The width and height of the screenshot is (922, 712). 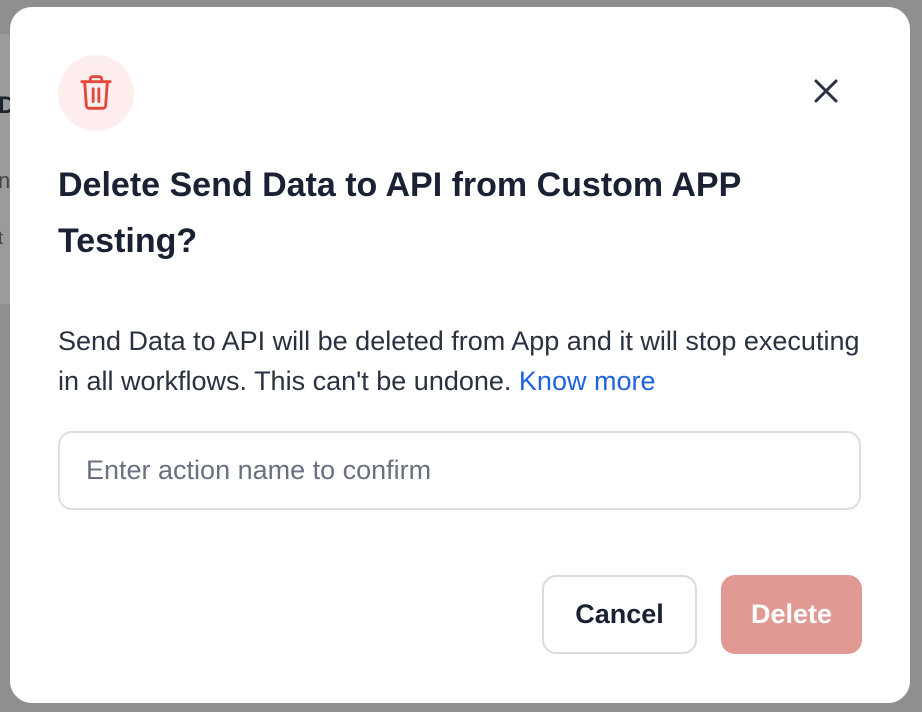 What do you see at coordinates (587, 381) in the screenshot?
I see `know-more-link: Know more` at bounding box center [587, 381].